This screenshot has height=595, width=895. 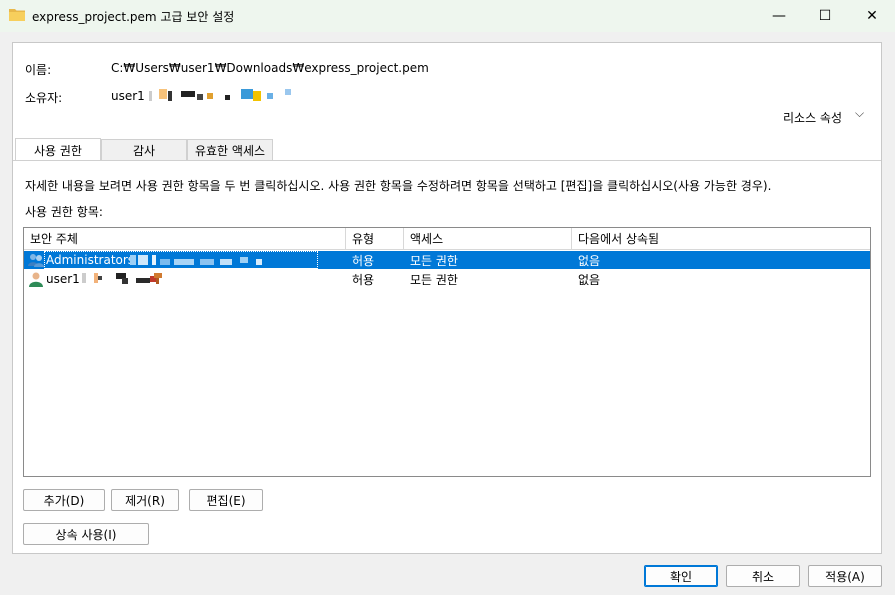 I want to click on close-button: ✕, so click(x=872, y=16).